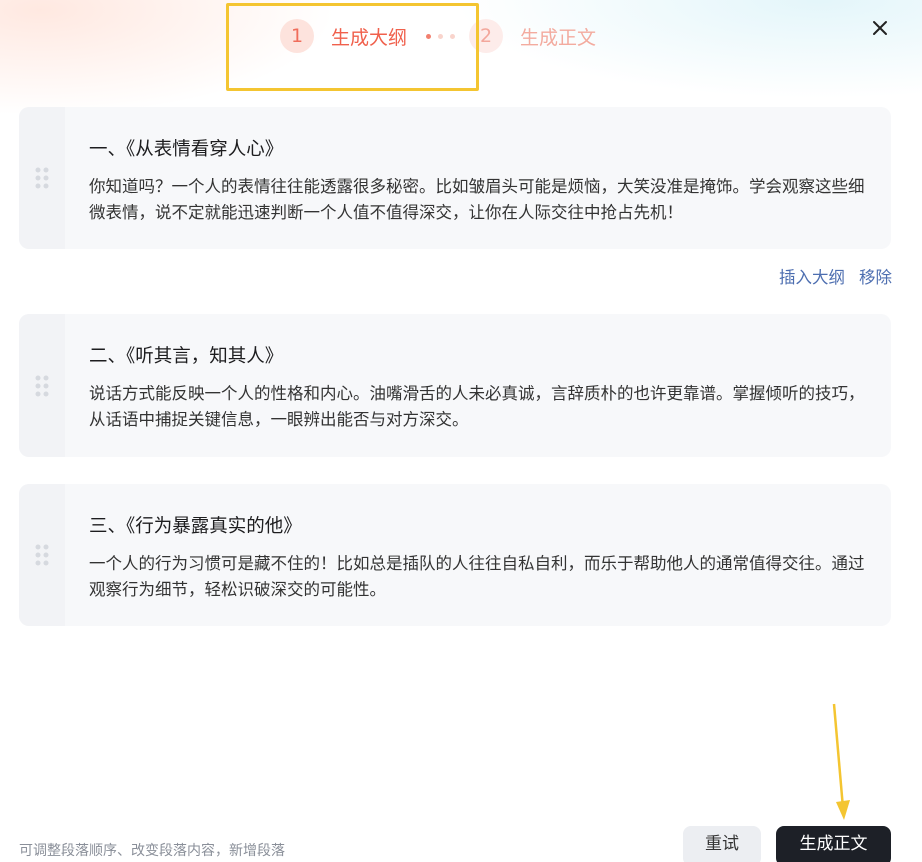 Image resolution: width=922 pixels, height=862 pixels. What do you see at coordinates (480, 150) in the screenshot?
I see `section-title: 一、《从表情看穿人心》` at bounding box center [480, 150].